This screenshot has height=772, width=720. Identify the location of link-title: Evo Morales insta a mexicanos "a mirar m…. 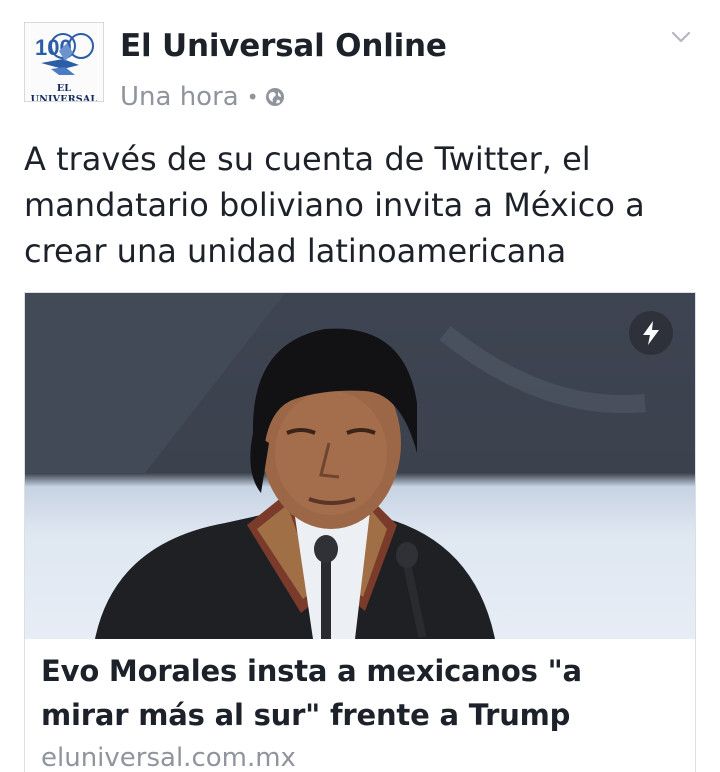
(360, 693).